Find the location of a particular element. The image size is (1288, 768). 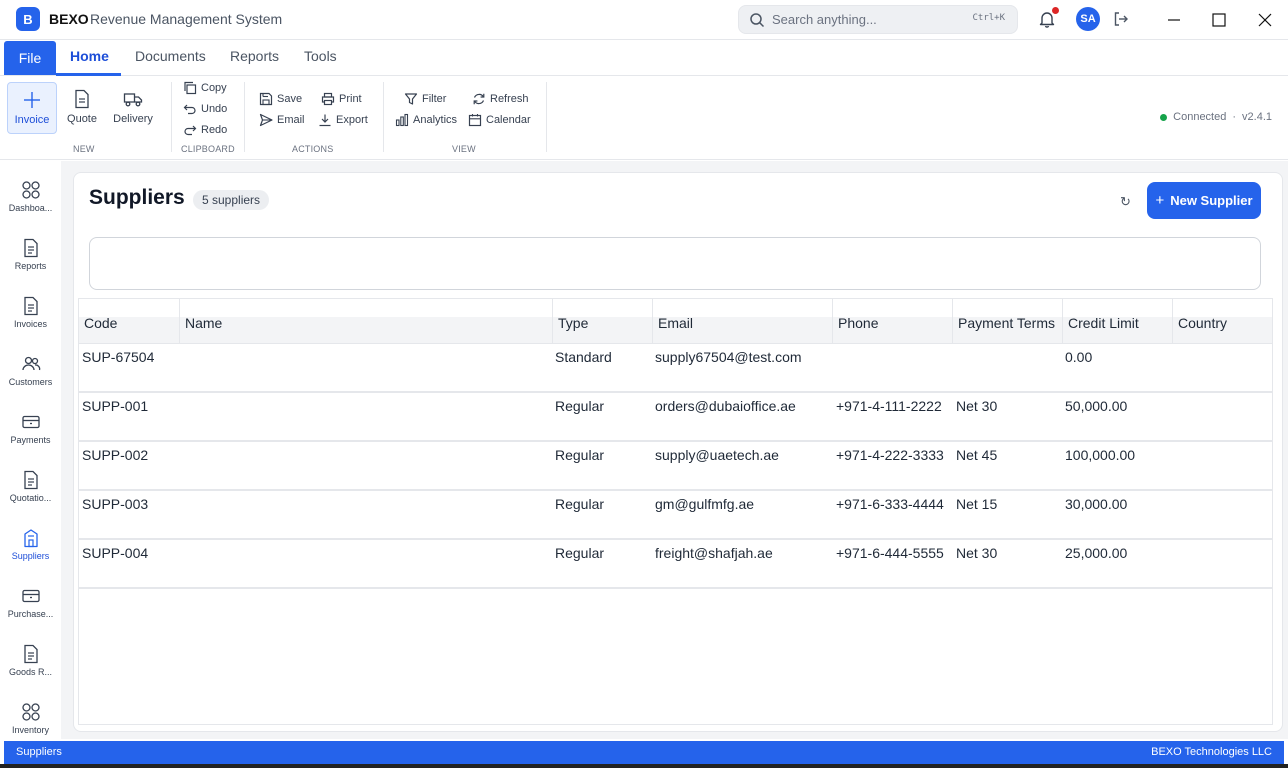

calendar-icon is located at coordinates (475, 120).